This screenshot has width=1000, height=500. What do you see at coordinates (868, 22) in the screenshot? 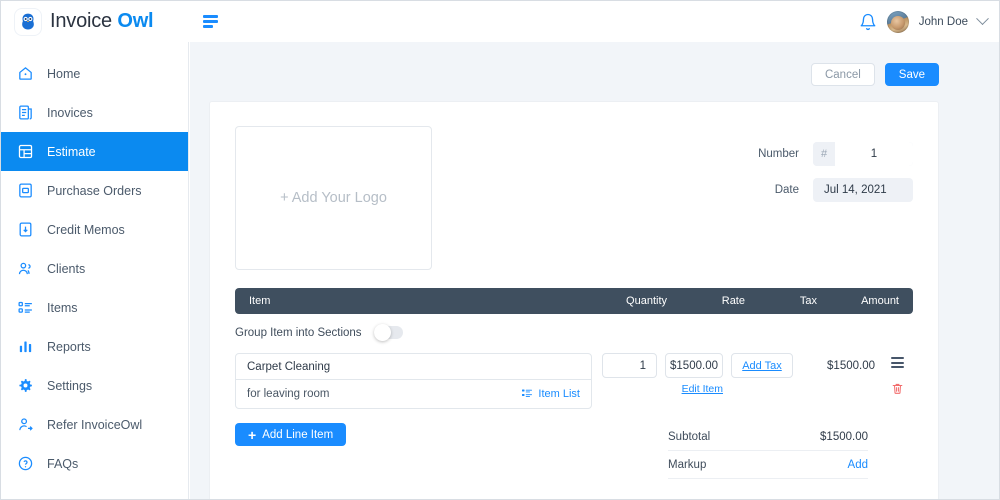
I see `notification-bell-icon` at bounding box center [868, 22].